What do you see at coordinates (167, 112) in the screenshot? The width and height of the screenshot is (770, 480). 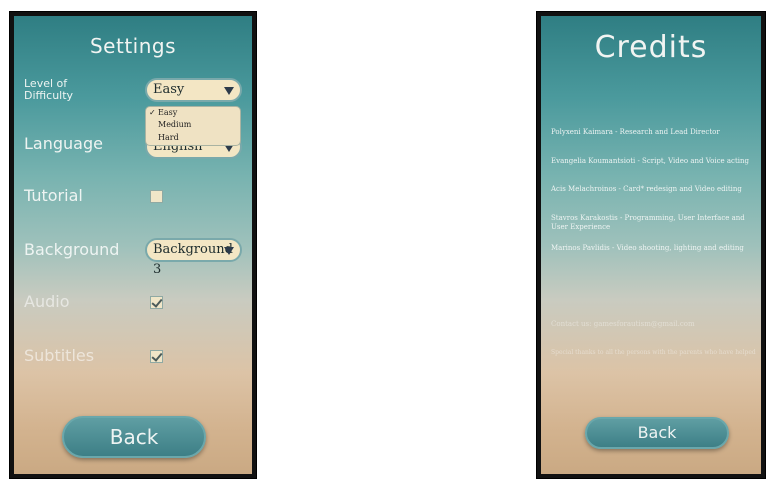 I see `difficulty-option-easy: Easy` at bounding box center [167, 112].